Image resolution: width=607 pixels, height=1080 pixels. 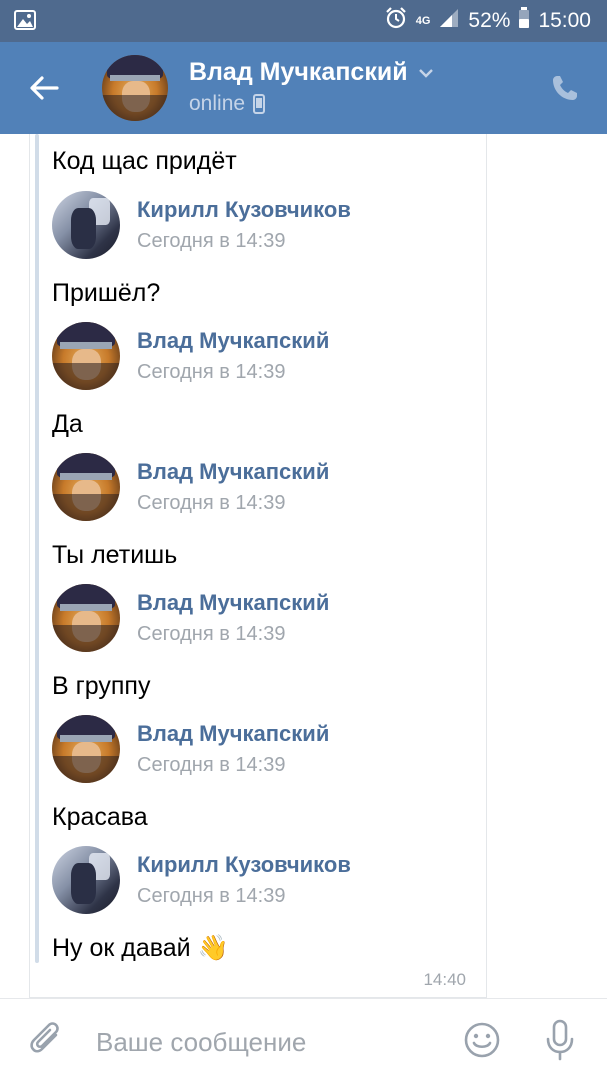 I want to click on arrow-left-icon, so click(x=44, y=88).